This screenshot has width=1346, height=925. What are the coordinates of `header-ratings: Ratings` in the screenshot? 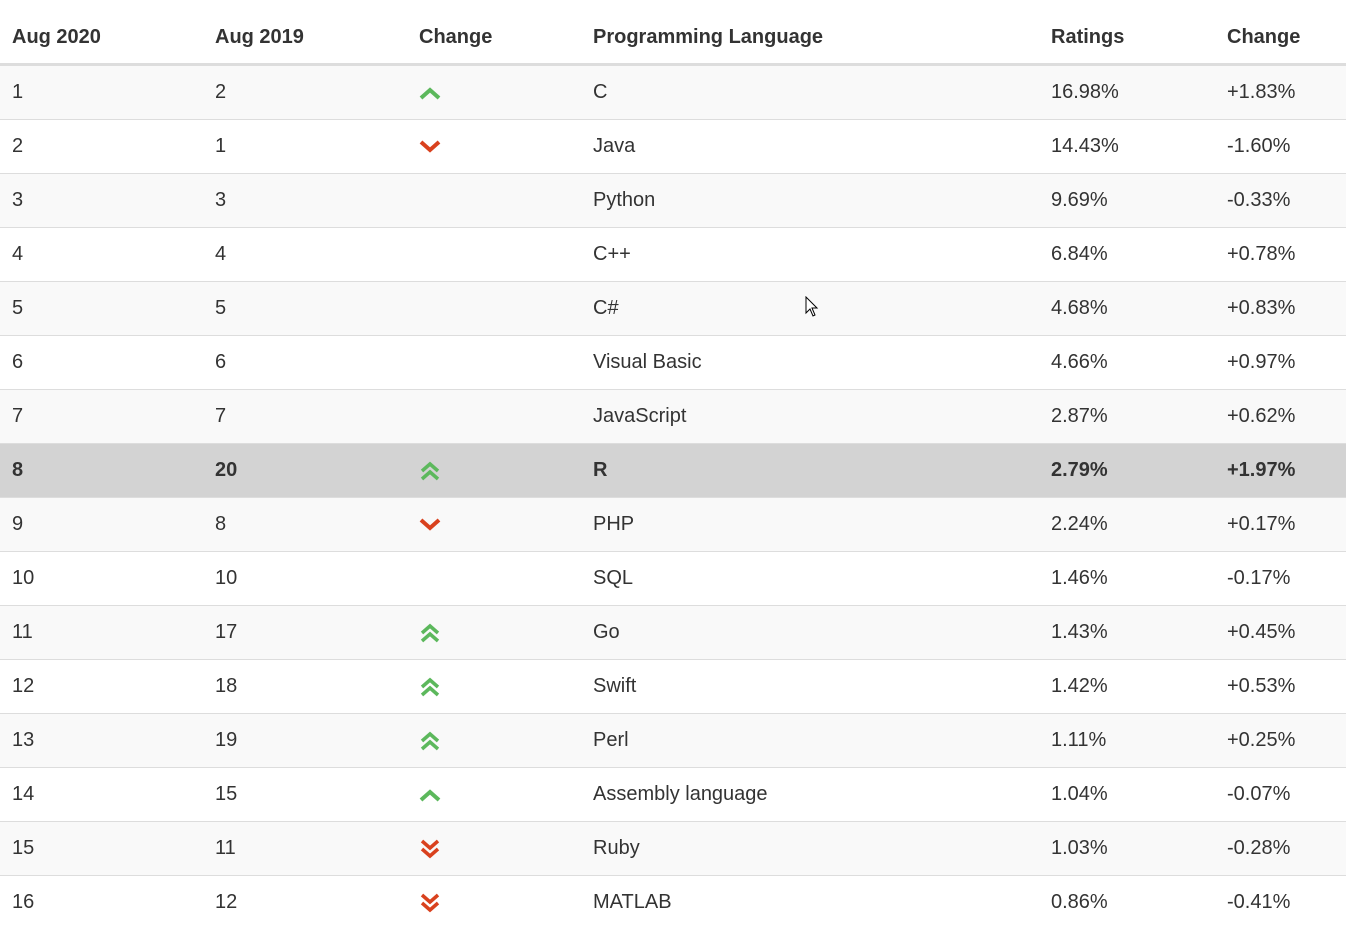 It's located at (1087, 37).